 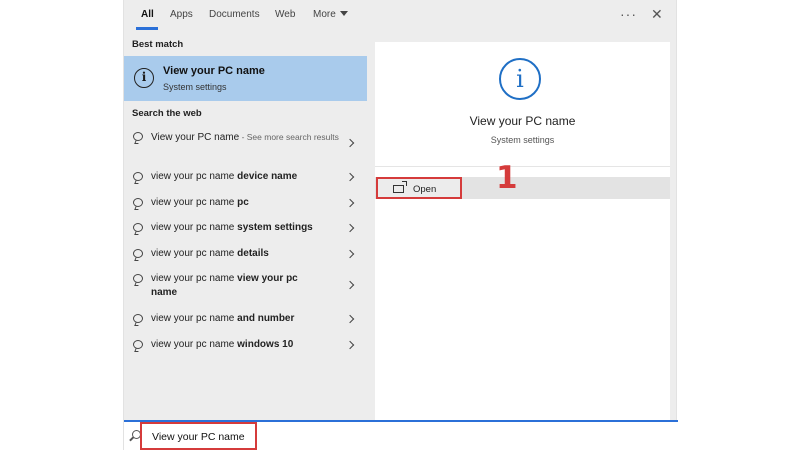 What do you see at coordinates (253, 253) in the screenshot?
I see `web-suggestion-bold: details` at bounding box center [253, 253].